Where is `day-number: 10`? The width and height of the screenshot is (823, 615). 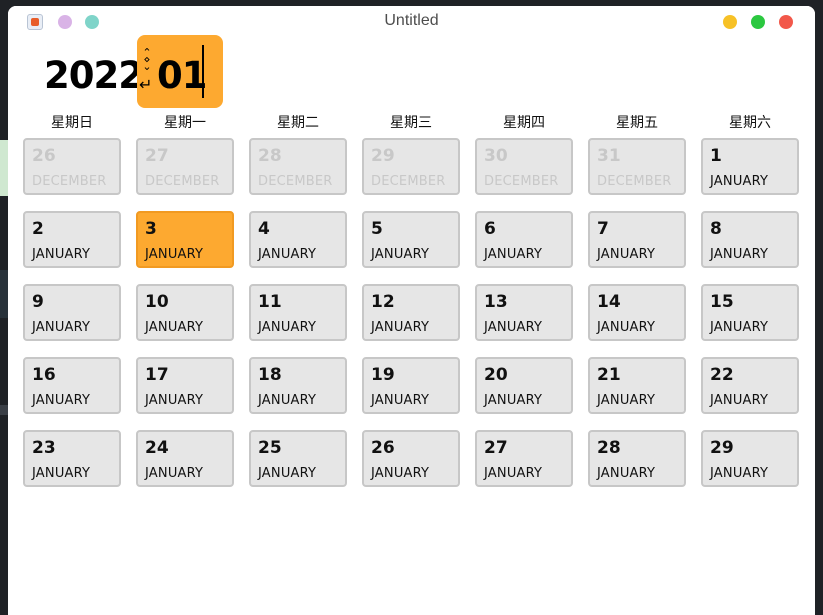
day-number: 10 is located at coordinates (157, 302).